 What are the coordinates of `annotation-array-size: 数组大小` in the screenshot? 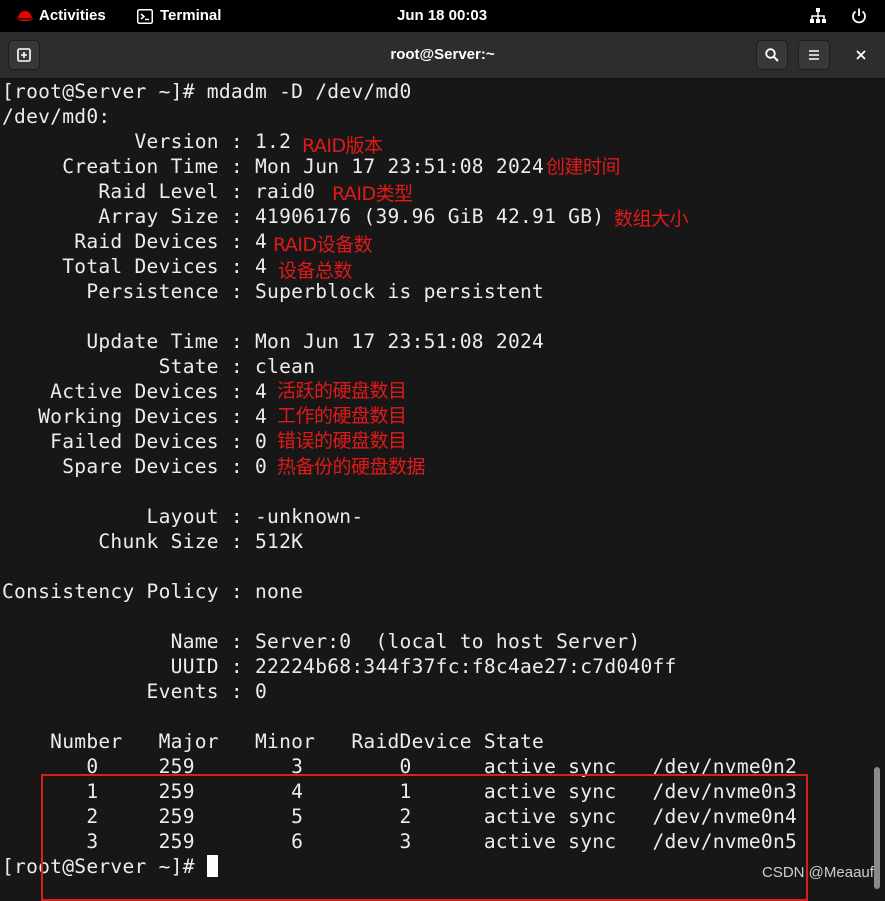 It's located at (651, 219).